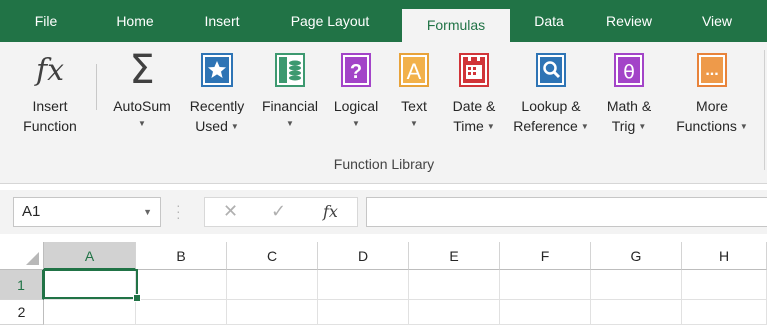  What do you see at coordinates (217, 116) in the screenshot?
I see `recently-used-label: Recently Used ▼` at bounding box center [217, 116].